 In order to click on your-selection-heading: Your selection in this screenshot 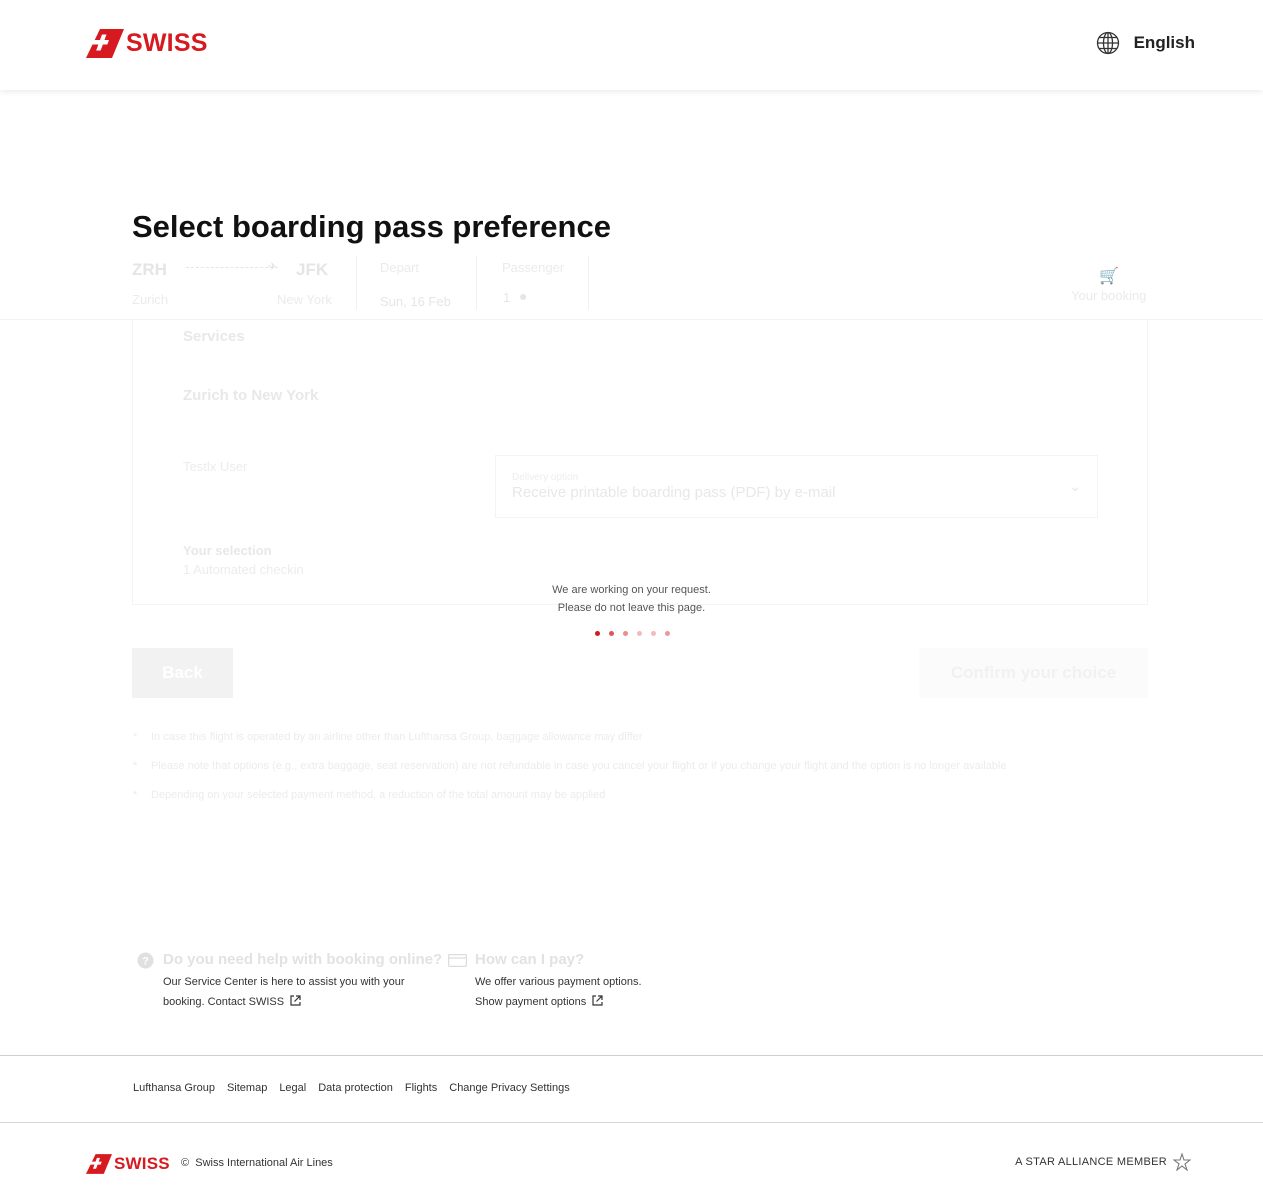, I will do `click(227, 550)`.